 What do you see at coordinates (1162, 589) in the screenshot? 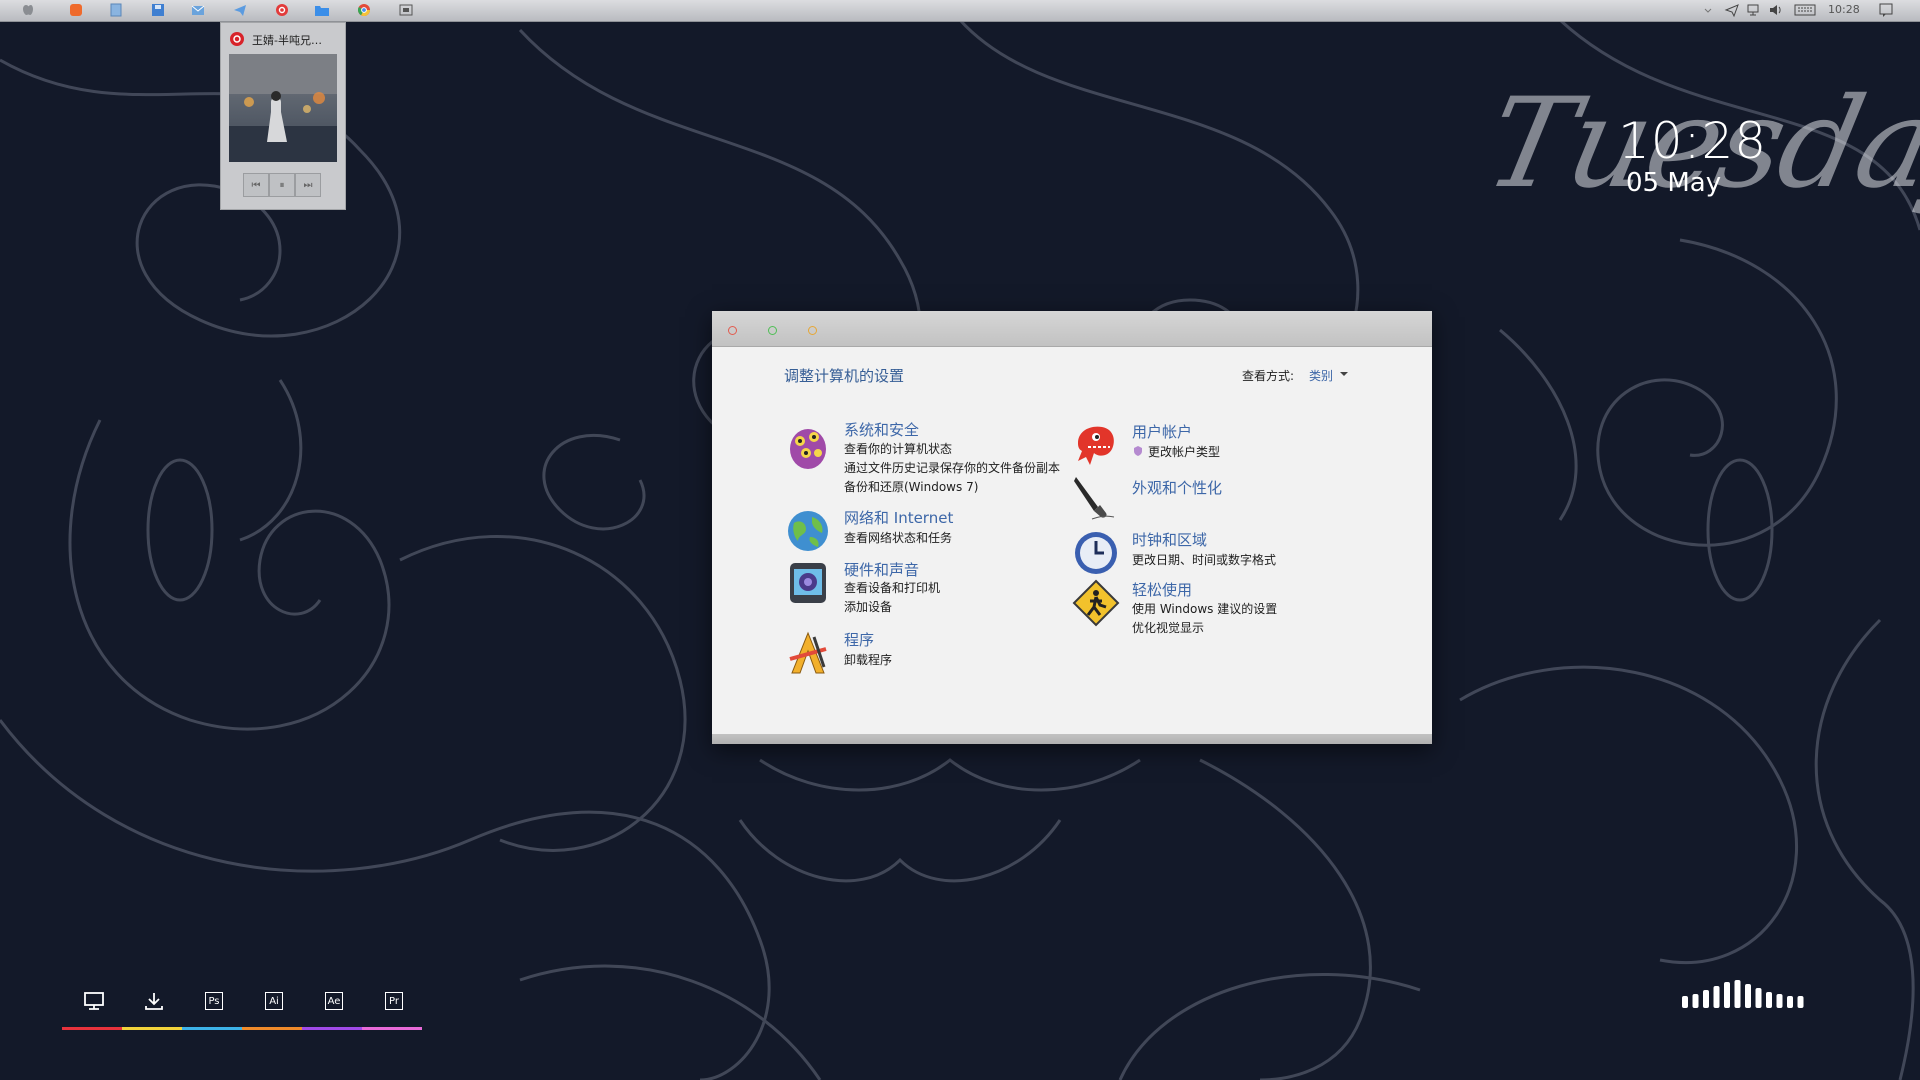
I see `category-title: 轻松使用` at bounding box center [1162, 589].